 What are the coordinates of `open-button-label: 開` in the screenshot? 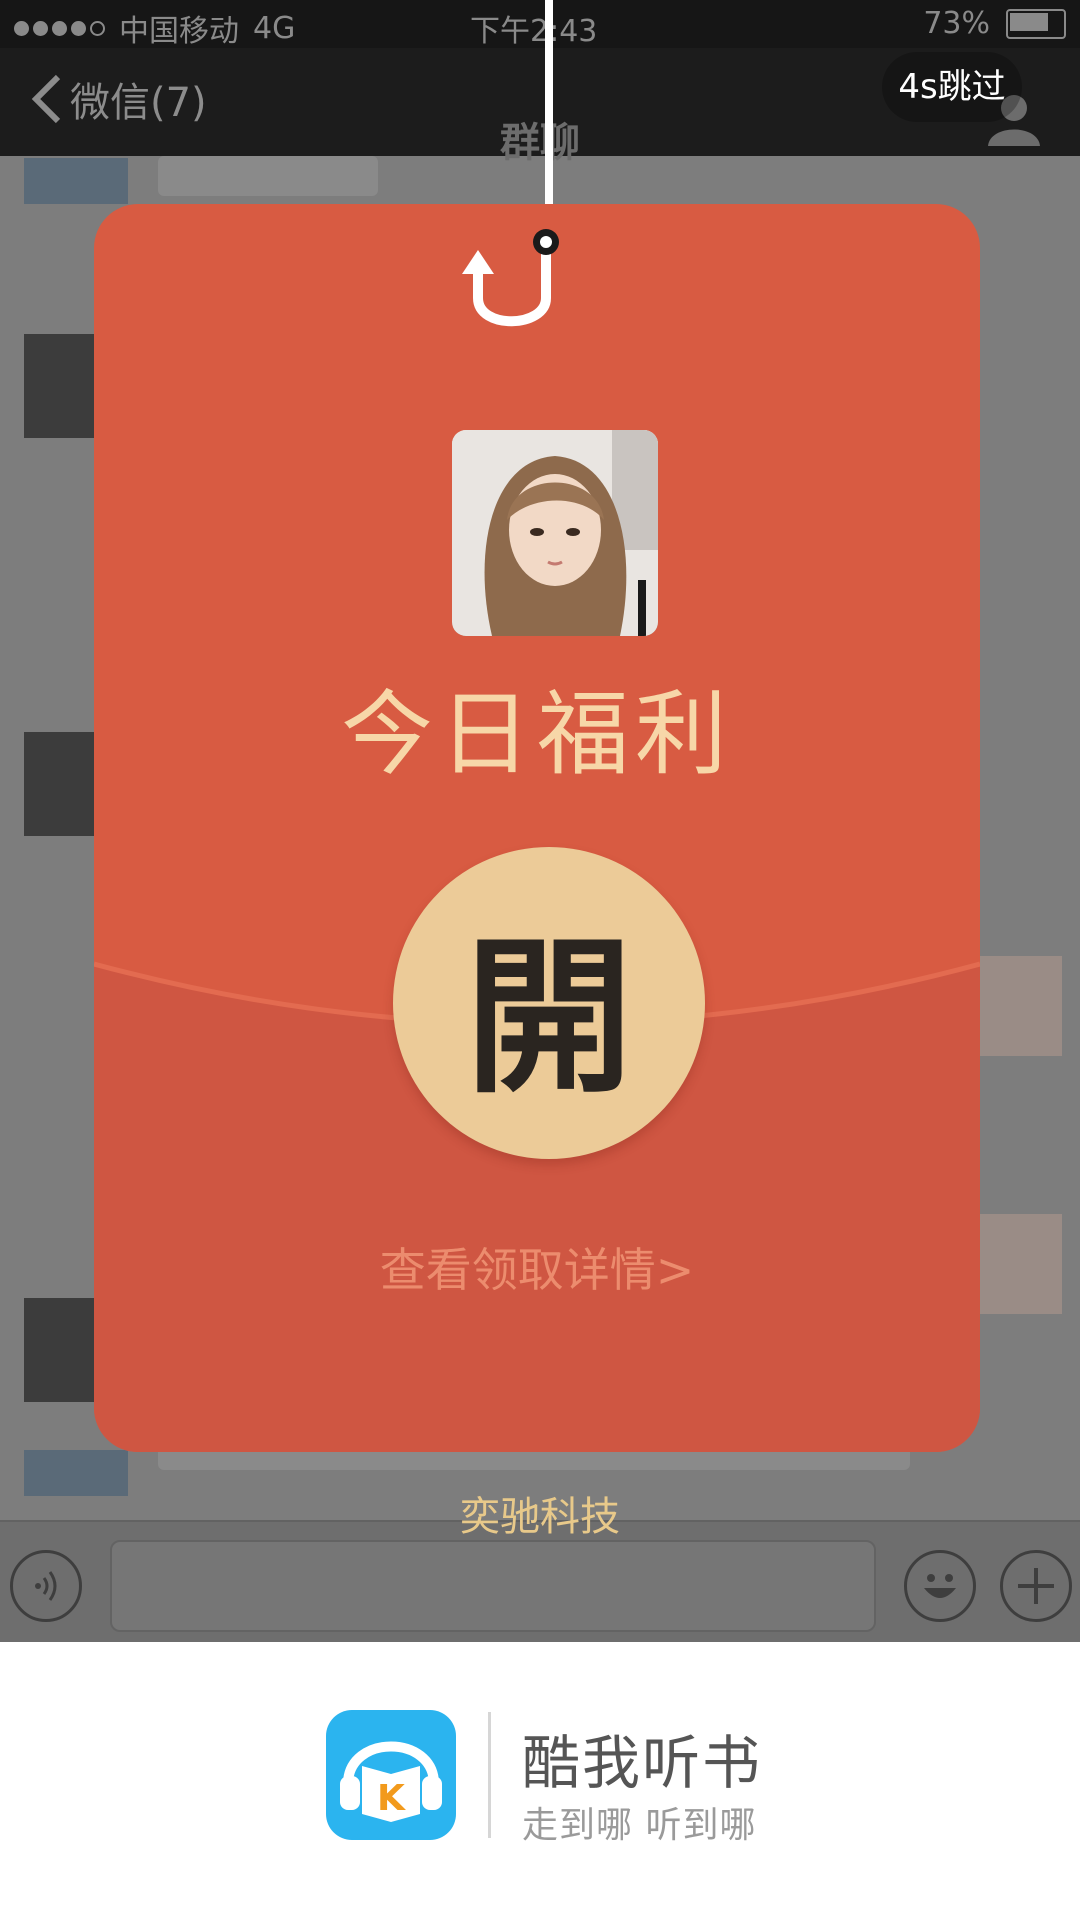 It's located at (549, 1016).